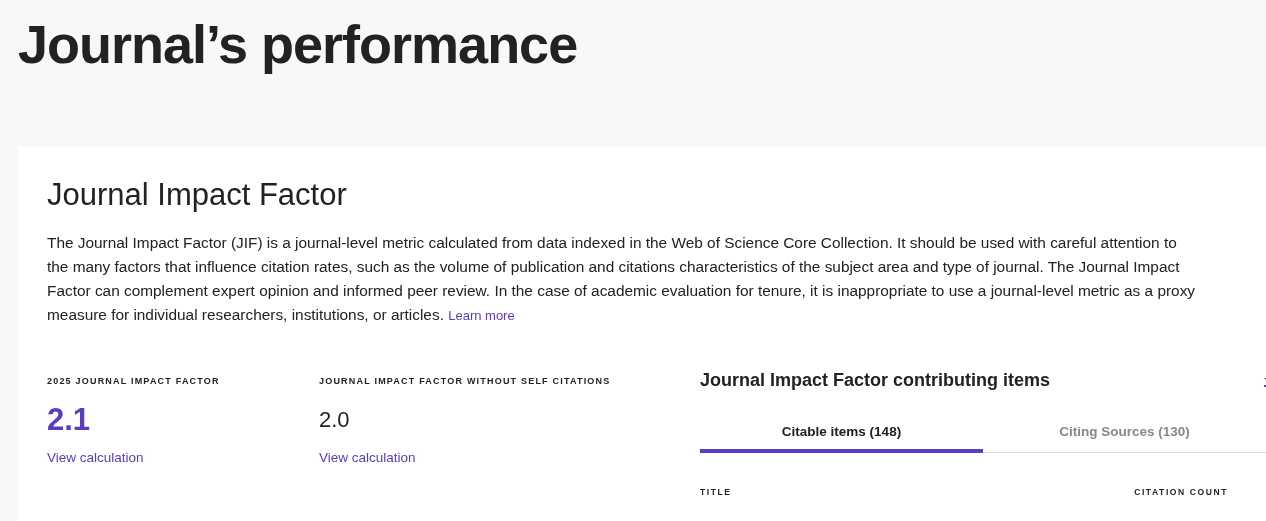 The width and height of the screenshot is (1266, 521). Describe the element at coordinates (716, 492) in the screenshot. I see `column-header: TITLE` at that location.